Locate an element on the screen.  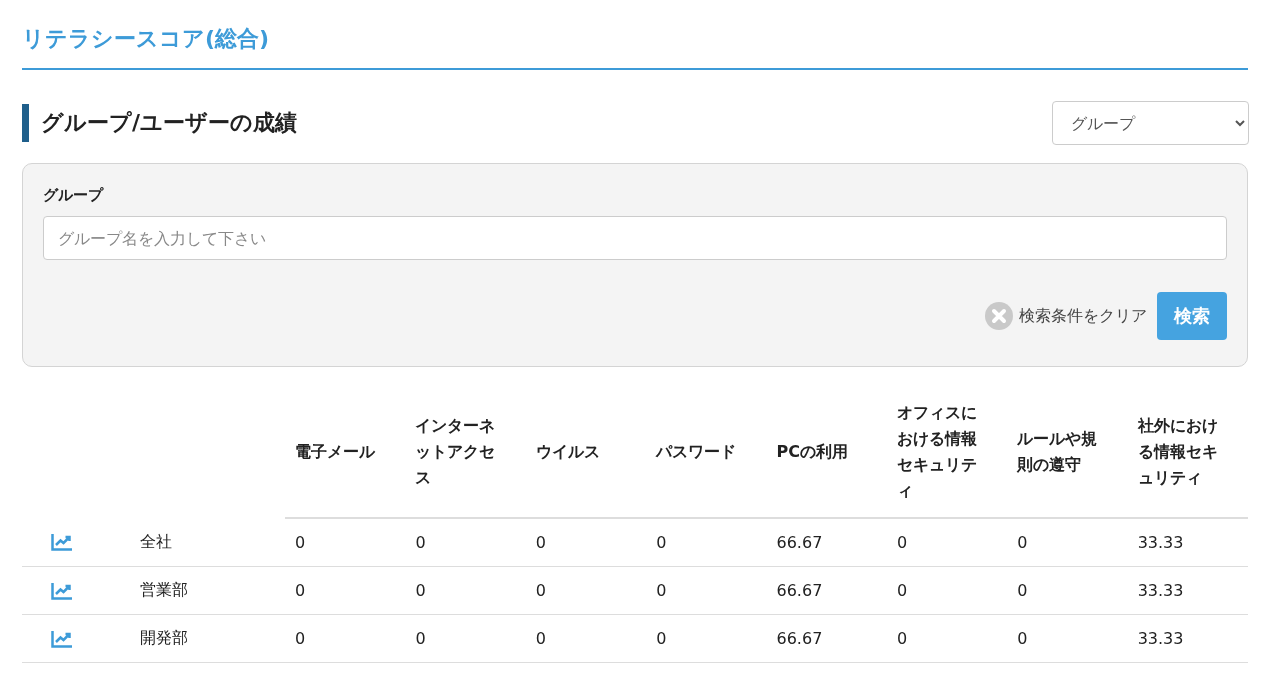
section-heading: グループ/ユーザーの成績 is located at coordinates (160, 123).